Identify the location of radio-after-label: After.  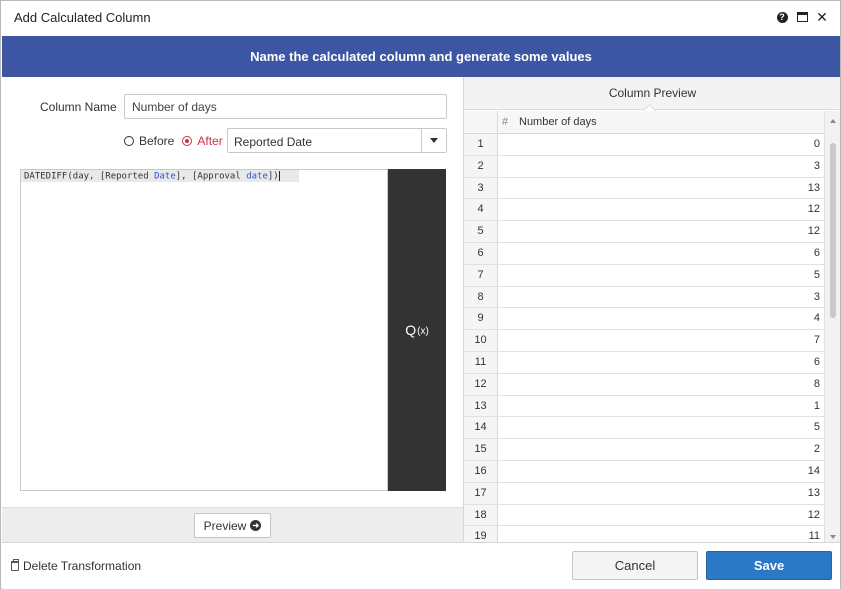
(210, 141).